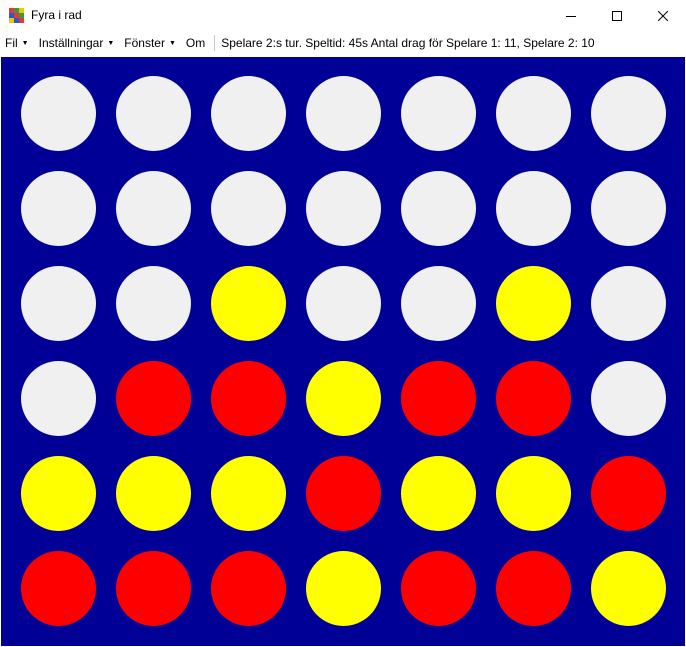 This screenshot has height=647, width=686. I want to click on maximize-icon, so click(617, 15).